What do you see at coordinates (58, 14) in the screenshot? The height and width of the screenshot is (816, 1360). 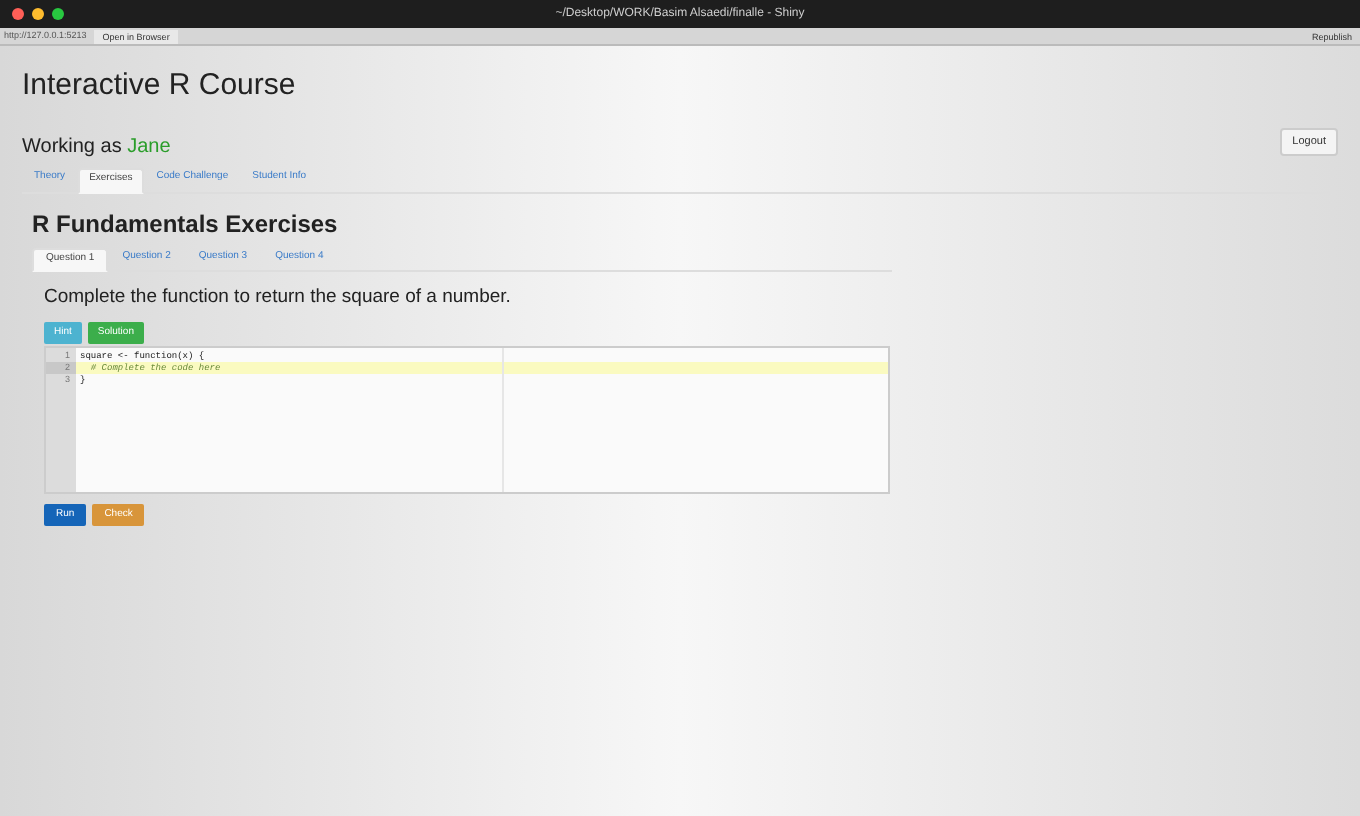 I see `maximize-window-icon` at bounding box center [58, 14].